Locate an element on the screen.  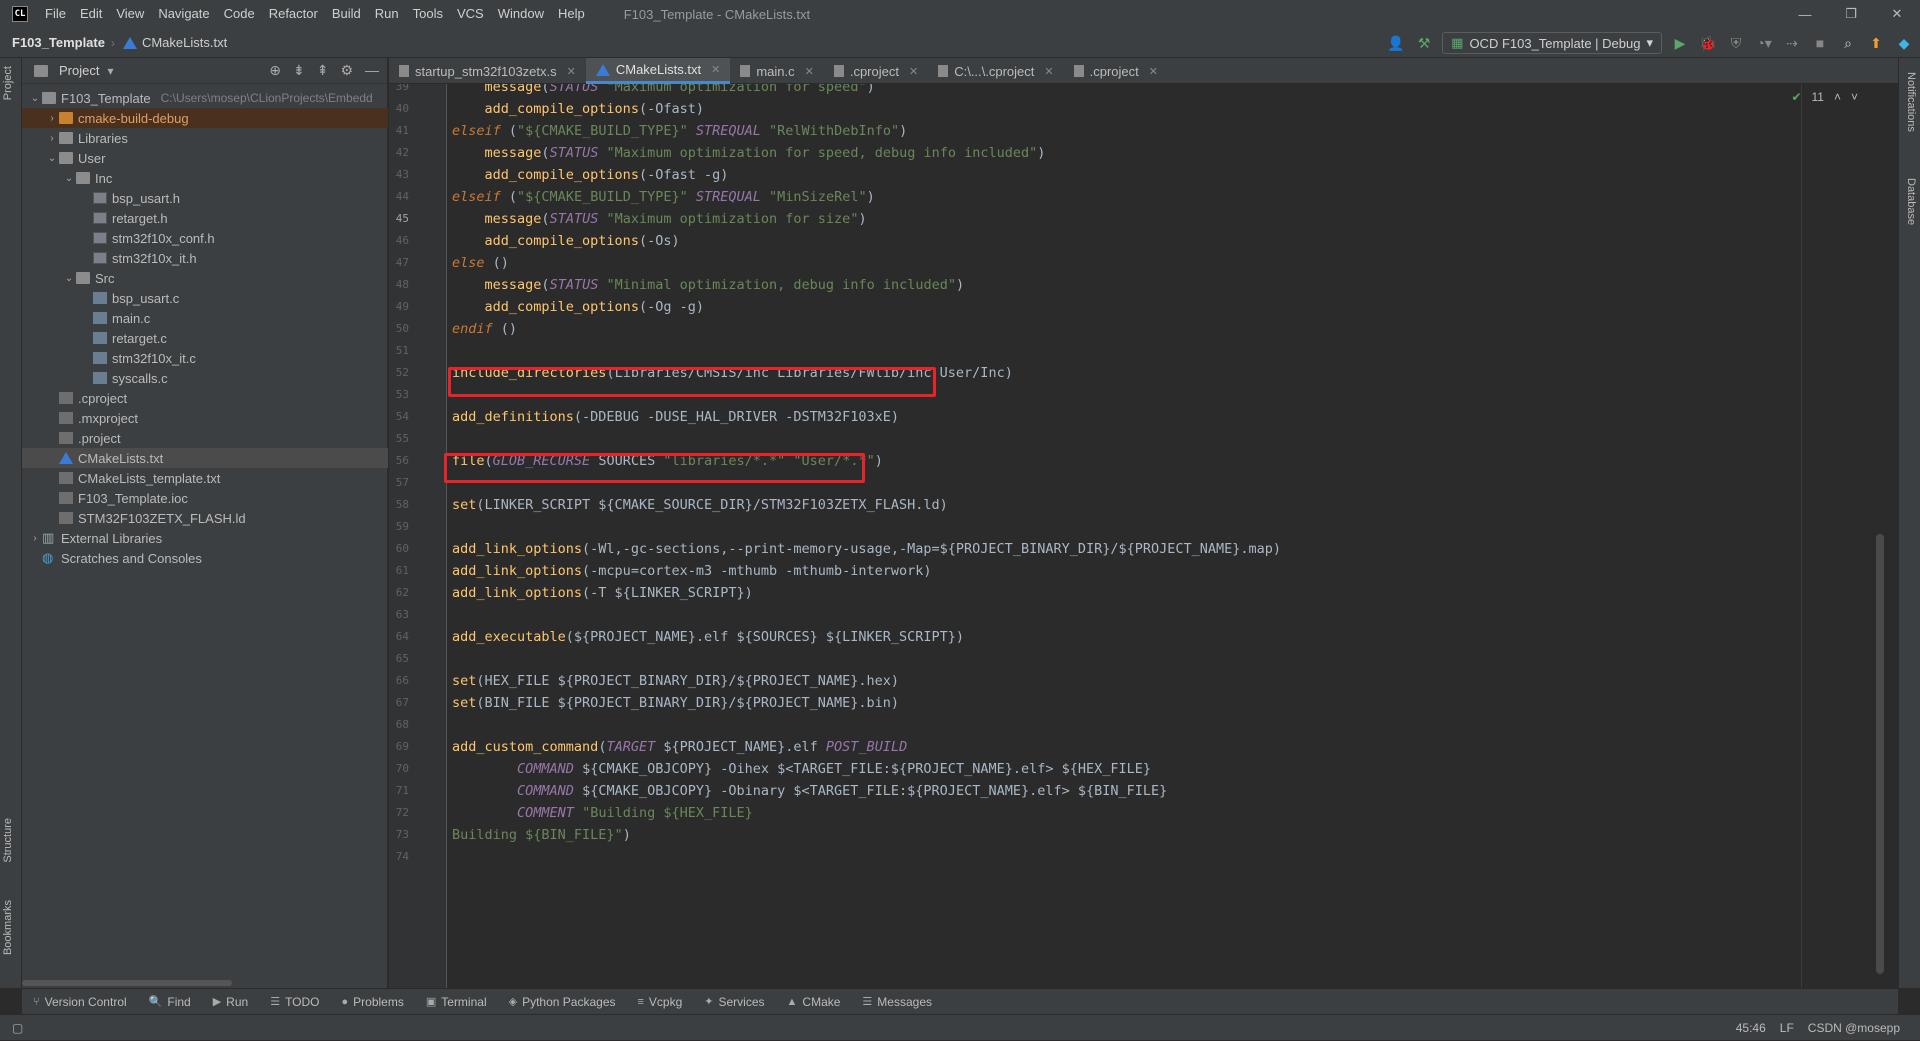
breadcrumb-file: CMakeLists.txt is located at coordinates (171, 42).